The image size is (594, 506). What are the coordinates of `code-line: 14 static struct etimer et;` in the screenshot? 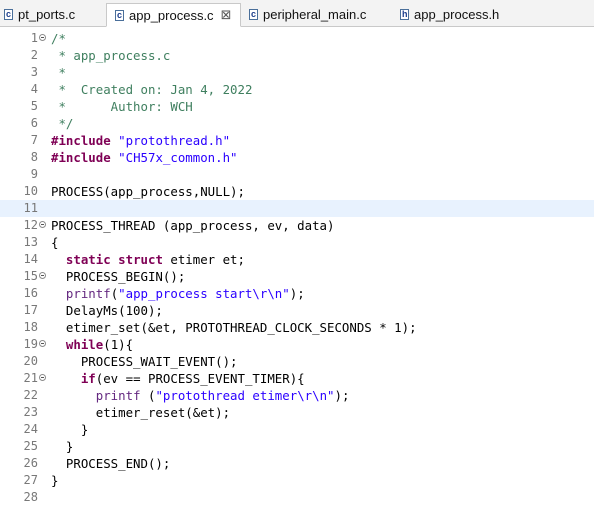 It's located at (297, 259).